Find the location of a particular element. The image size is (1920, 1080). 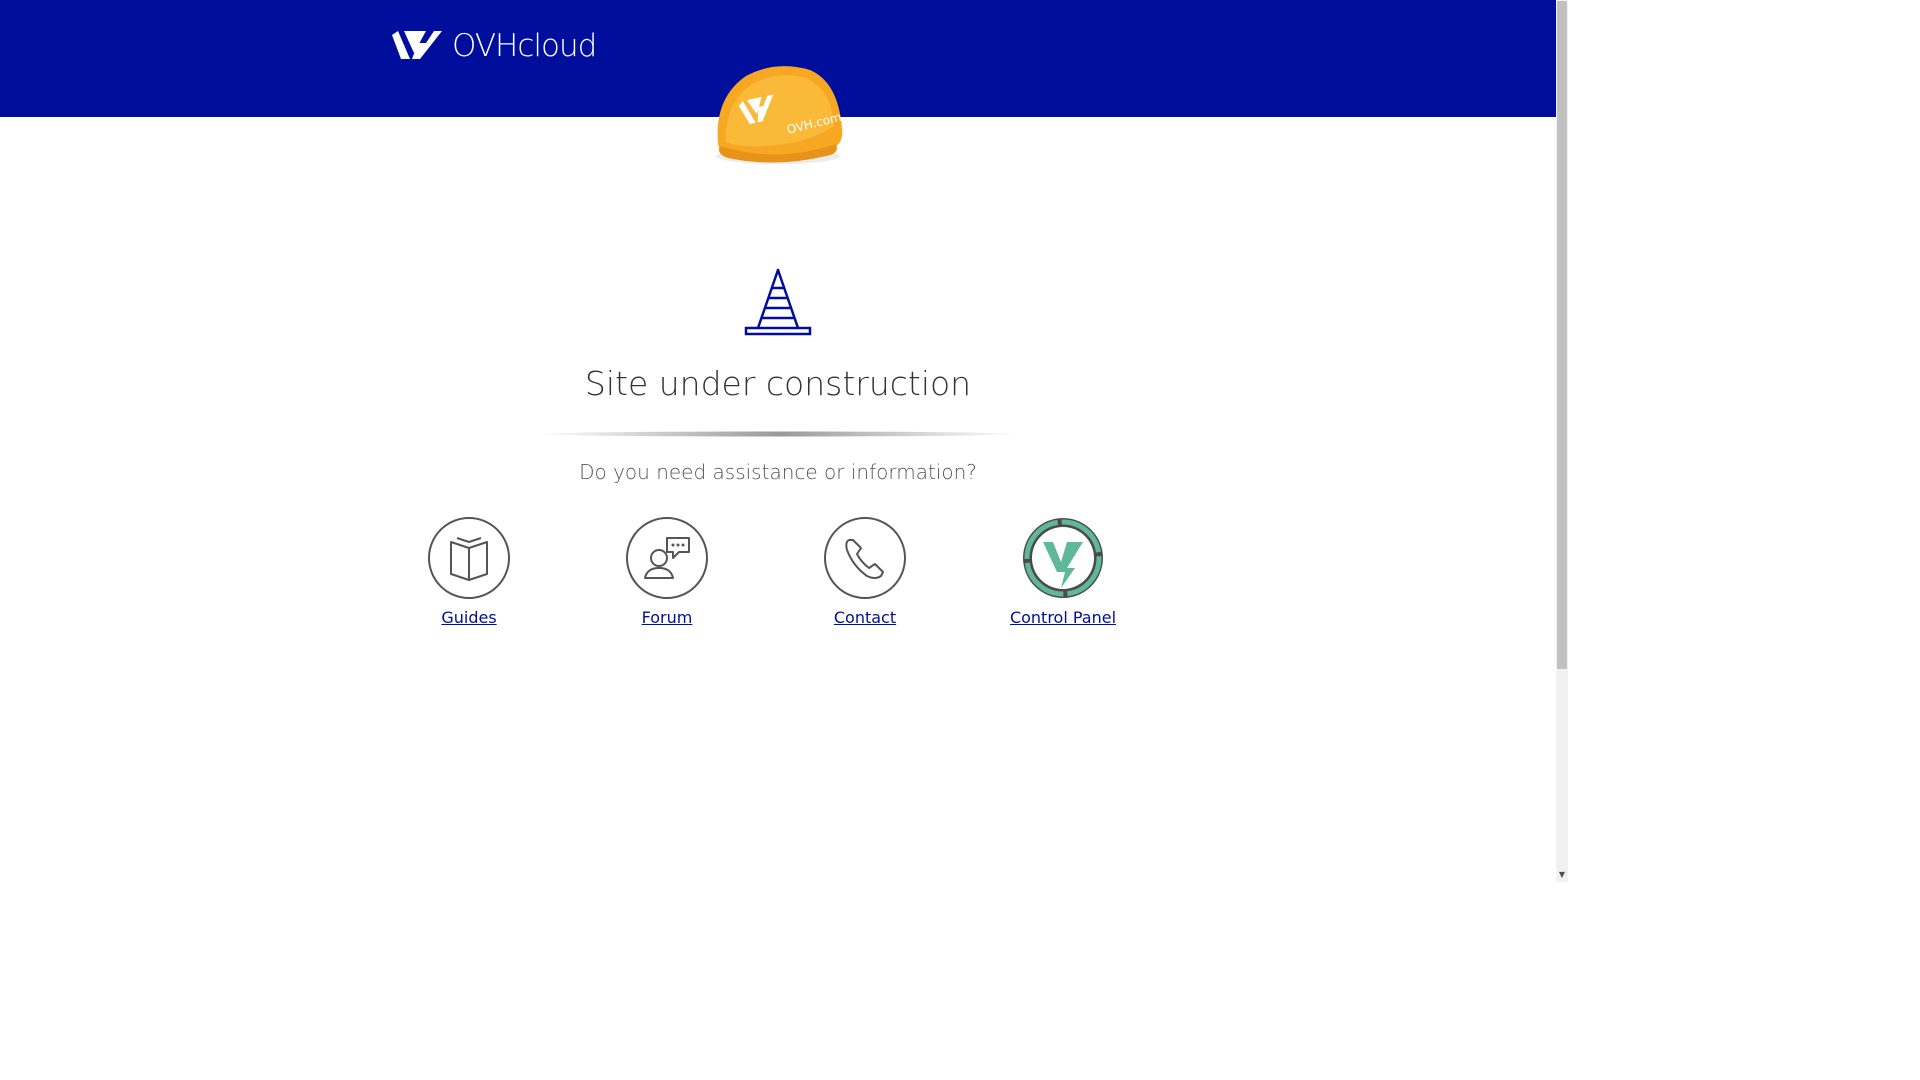

phone-icon is located at coordinates (865, 558).